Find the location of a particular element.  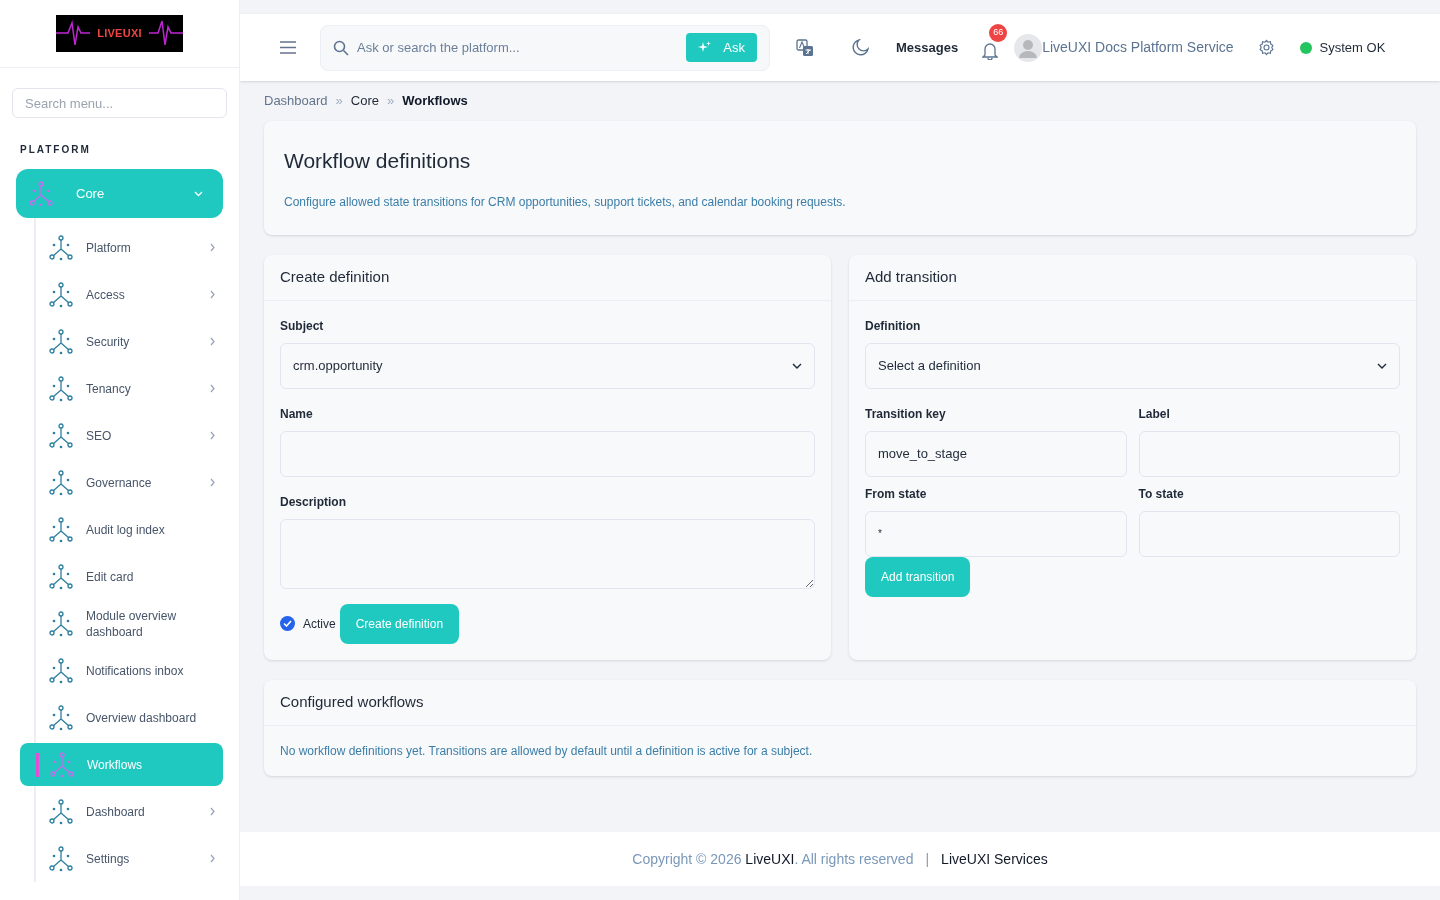

breadcrumb-current: Workflows is located at coordinates (435, 101).